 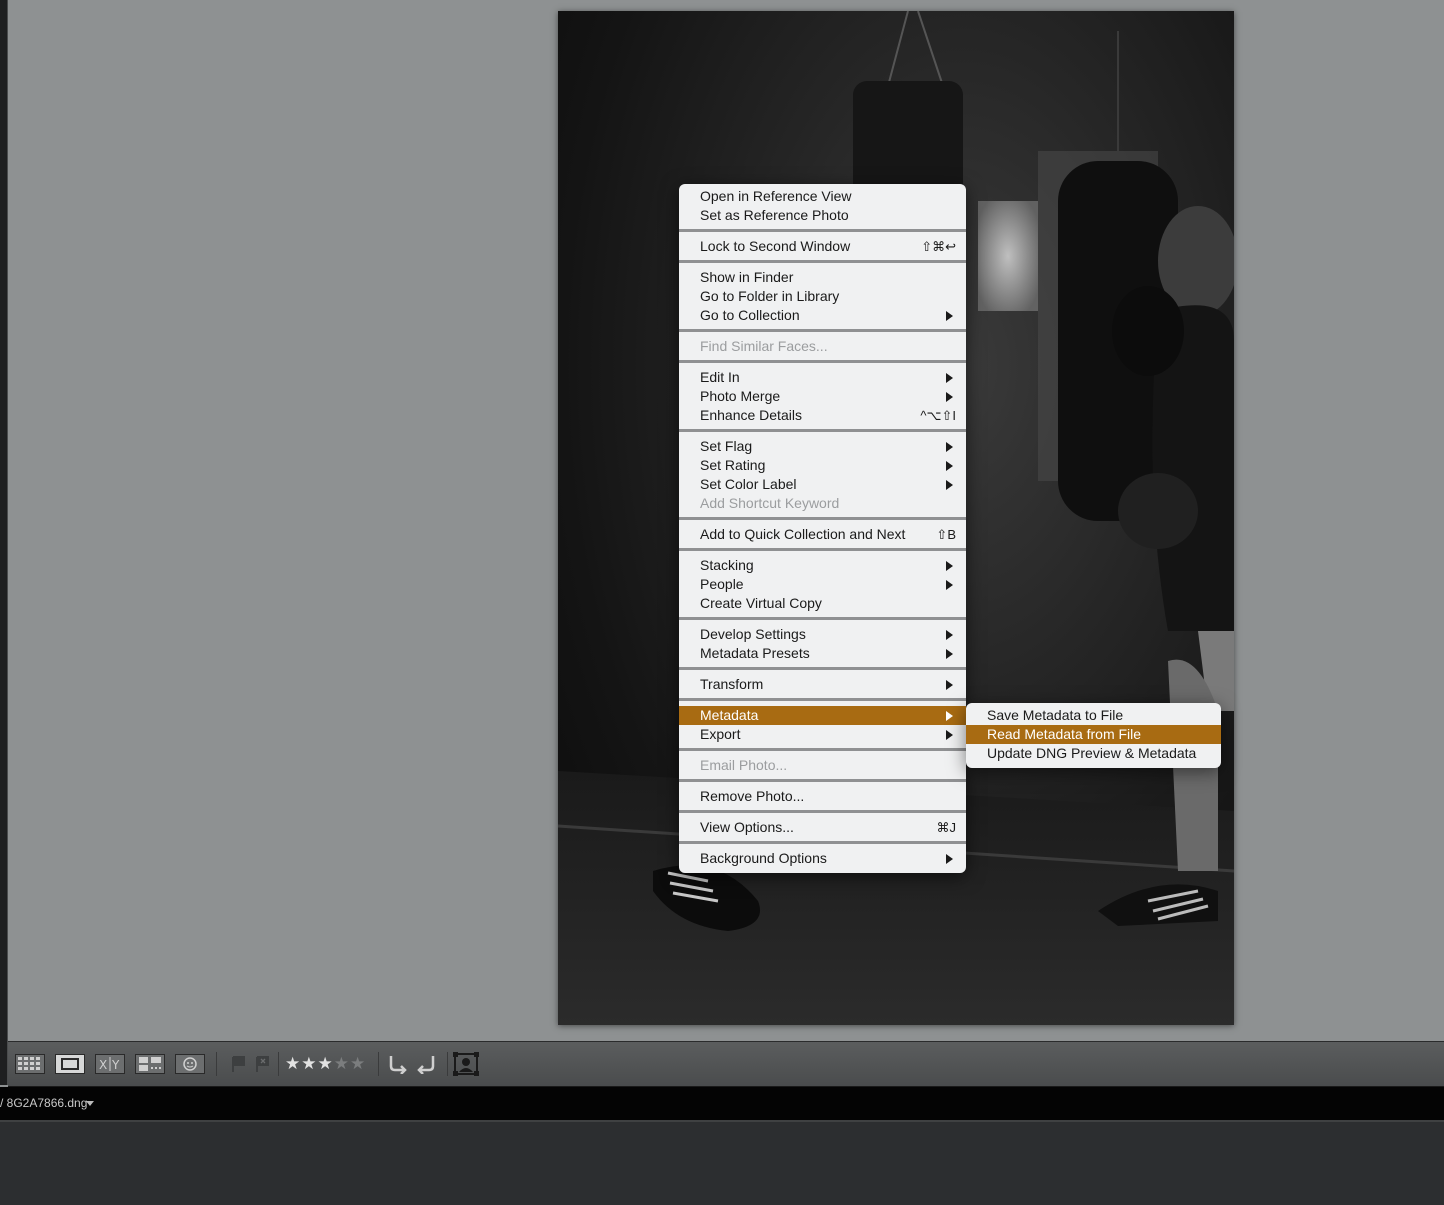 I want to click on menu-item-set-rating: Set Rating, so click(x=822, y=465).